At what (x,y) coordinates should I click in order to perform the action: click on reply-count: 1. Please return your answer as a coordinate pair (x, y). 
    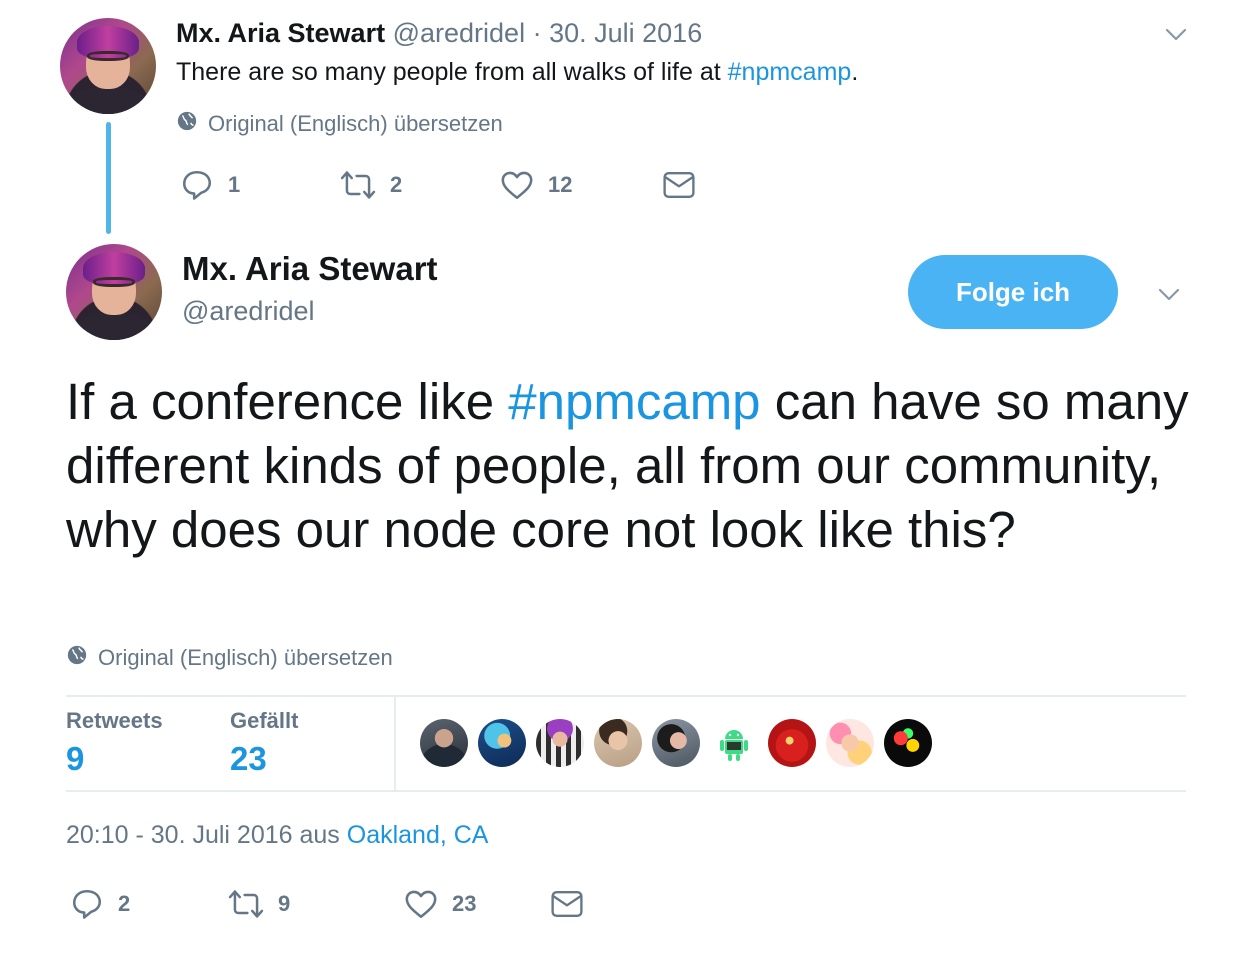
    Looking at the image, I should click on (234, 184).